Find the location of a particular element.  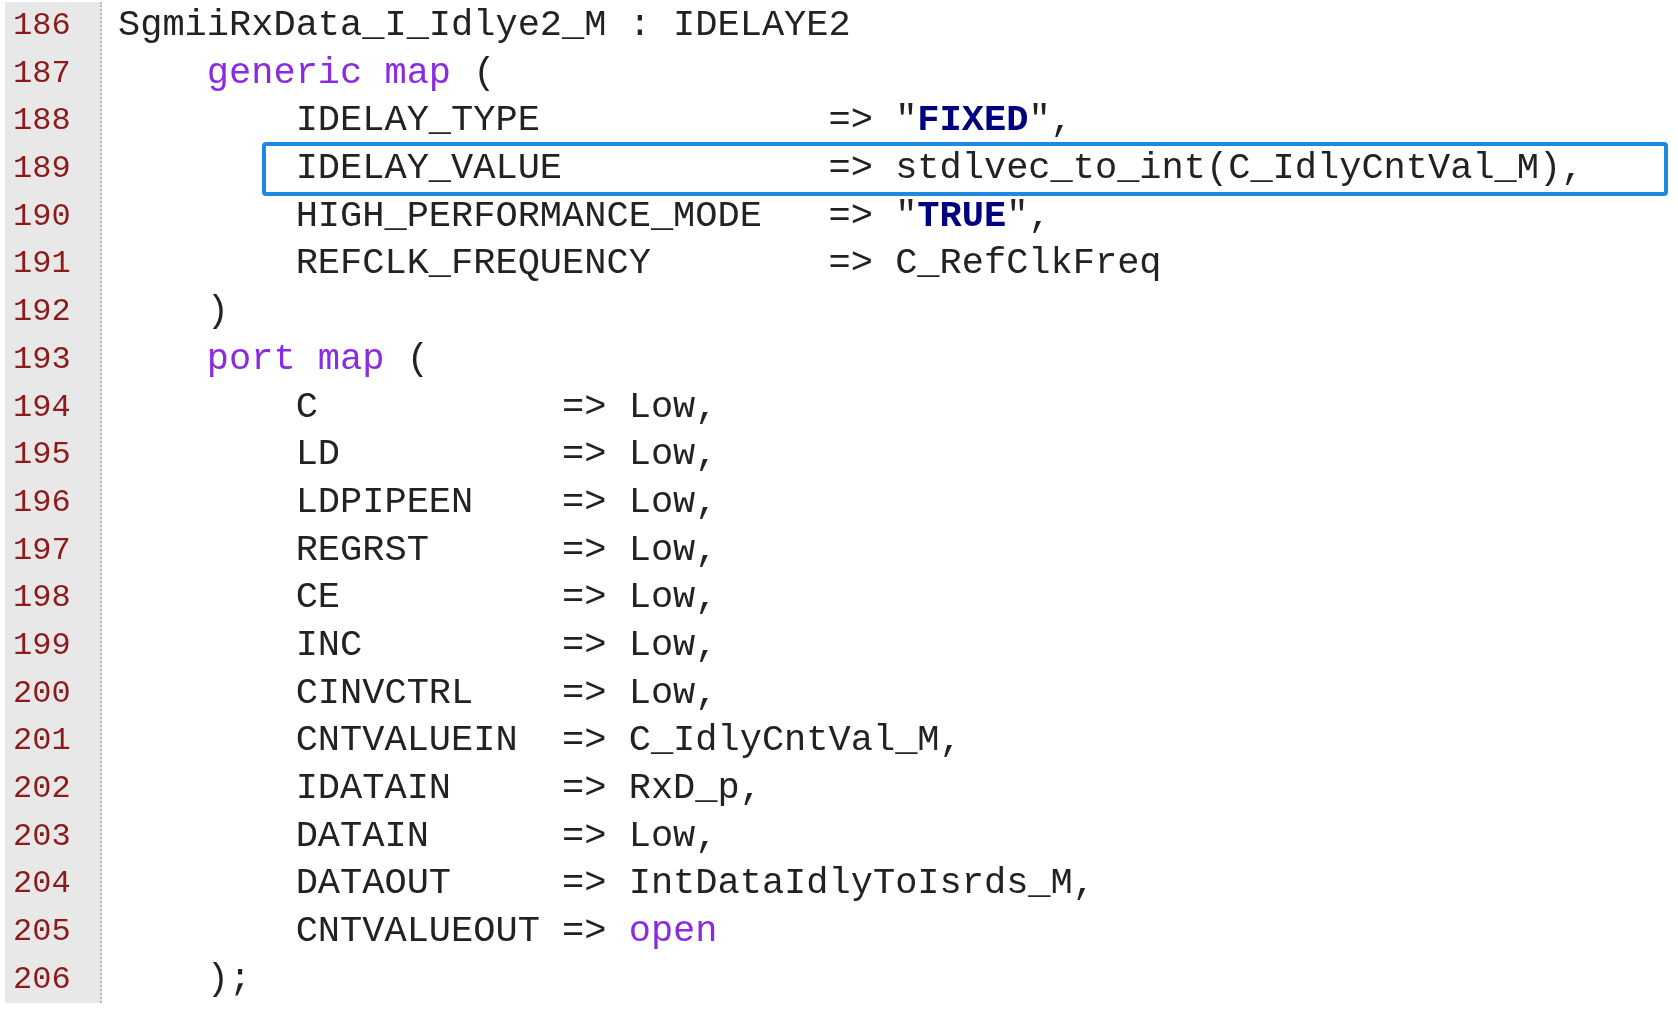

line-number: 197 is located at coordinates (42, 550).